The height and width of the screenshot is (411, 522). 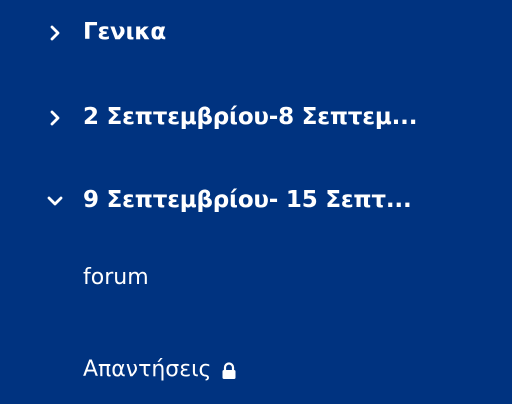 What do you see at coordinates (124, 32) in the screenshot?
I see `section-title: Γενικα` at bounding box center [124, 32].